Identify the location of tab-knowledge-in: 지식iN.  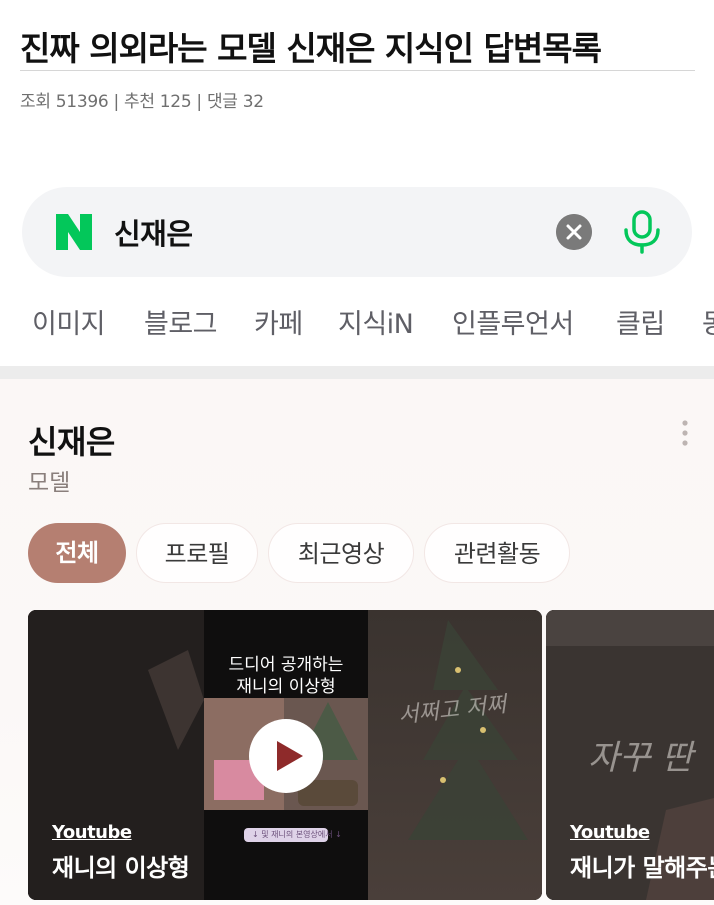
(376, 321).